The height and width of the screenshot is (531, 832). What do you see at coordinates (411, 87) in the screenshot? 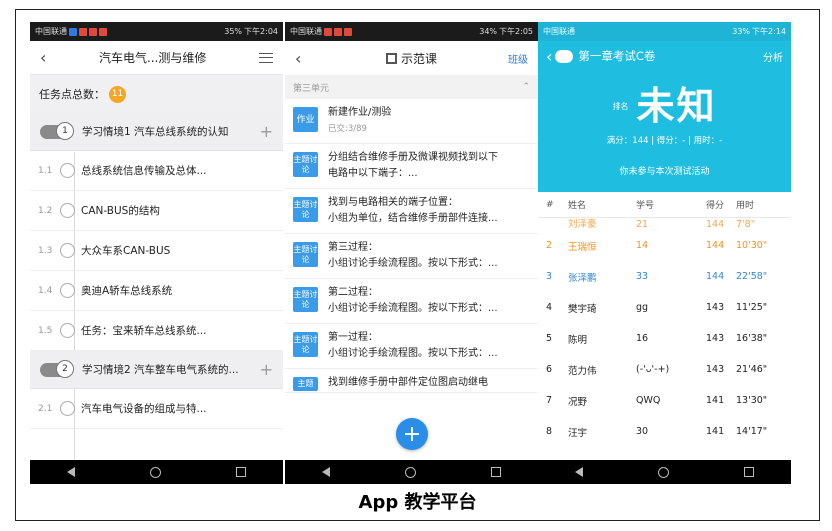
I see `unit-header: 第三单元 ⌃` at bounding box center [411, 87].